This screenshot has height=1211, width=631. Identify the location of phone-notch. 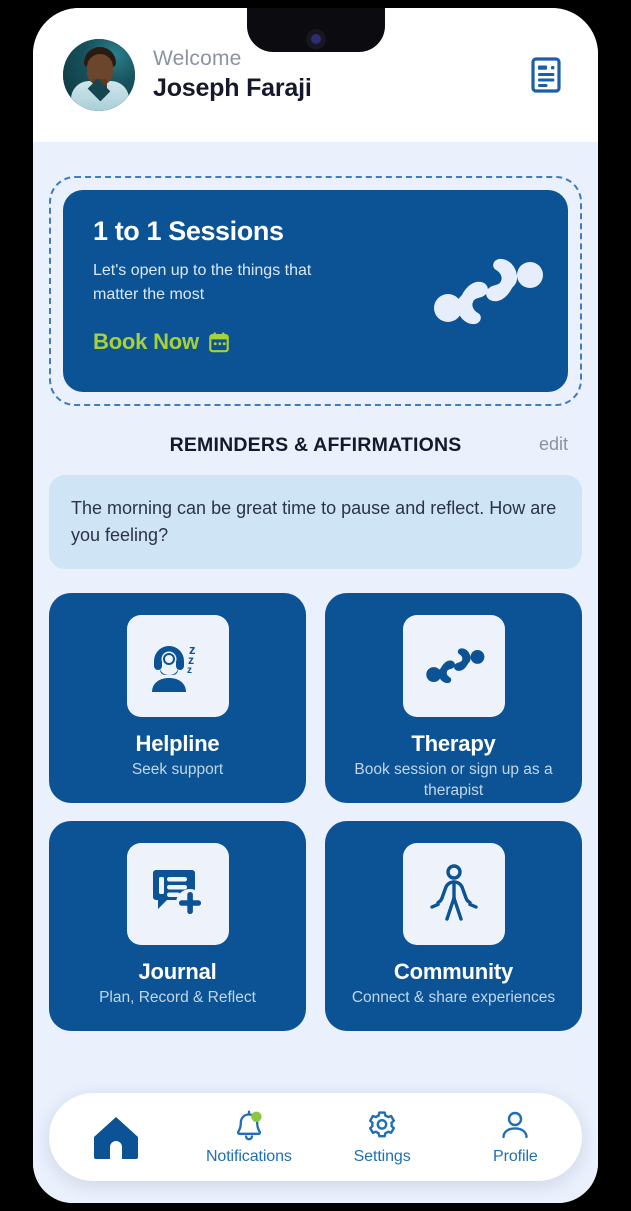
(315, 30).